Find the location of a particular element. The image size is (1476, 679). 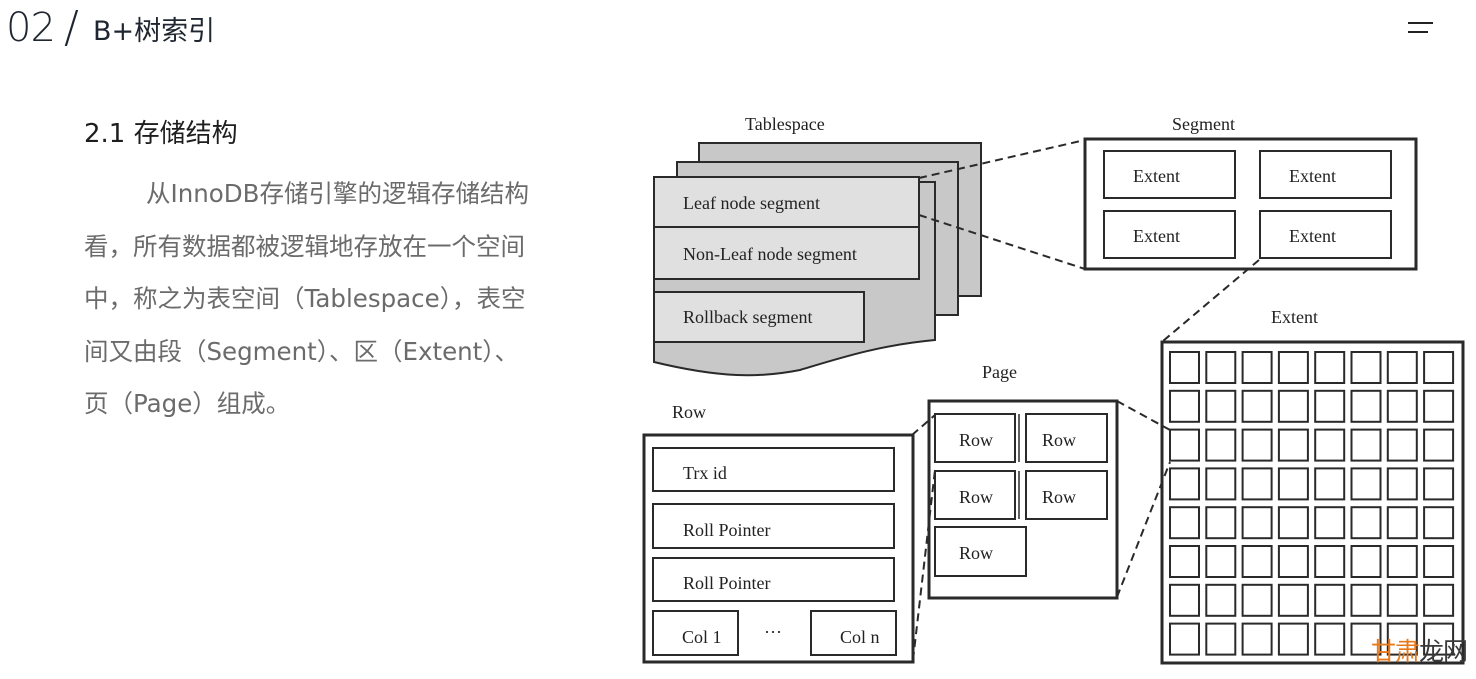

page-group: Page Row Row Row Row Row is located at coordinates (1023, 481).